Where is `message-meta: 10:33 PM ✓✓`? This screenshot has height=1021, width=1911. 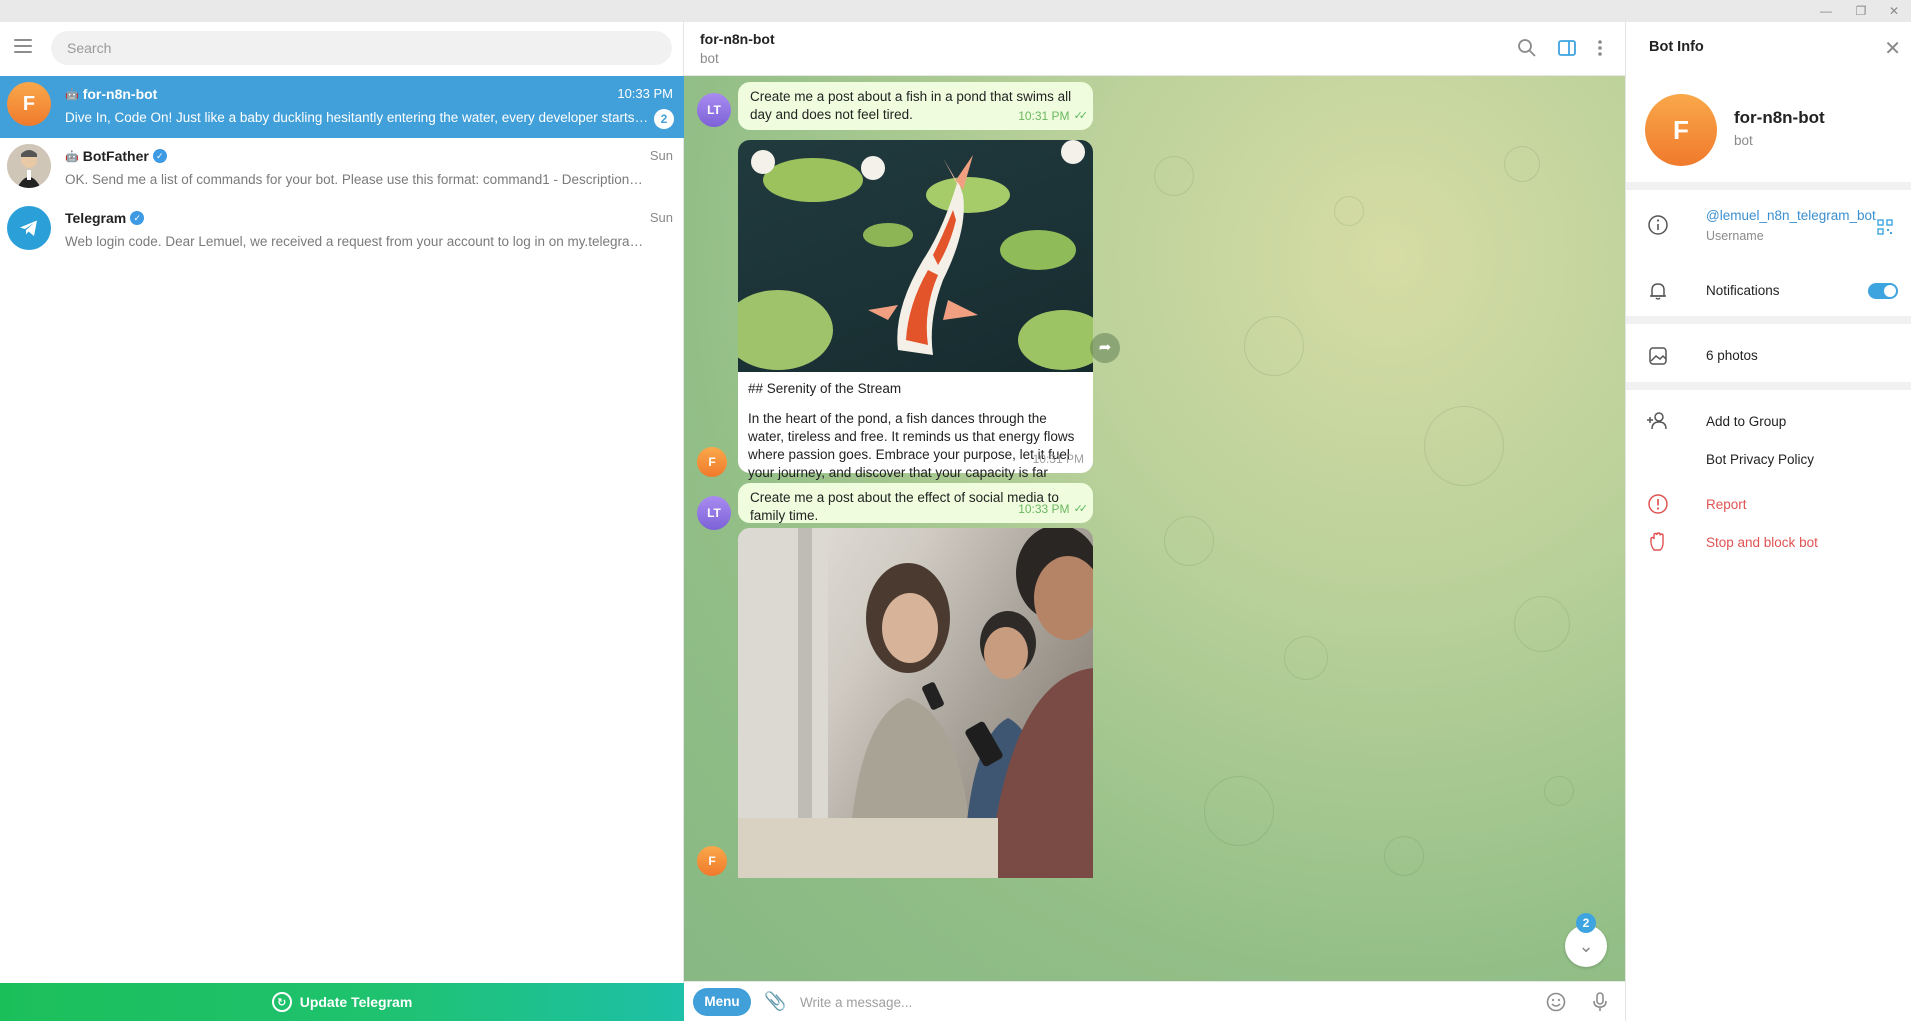 message-meta: 10:33 PM ✓✓ is located at coordinates (1053, 509).